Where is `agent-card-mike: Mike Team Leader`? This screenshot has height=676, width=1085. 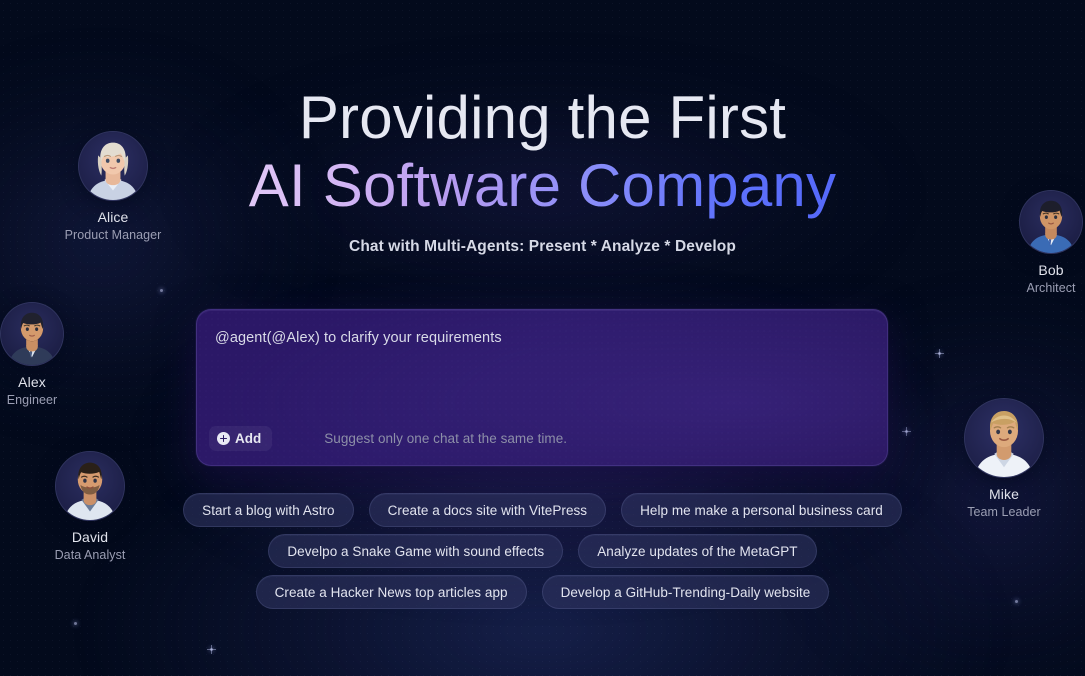
agent-card-mike: Mike Team Leader is located at coordinates (1004, 458).